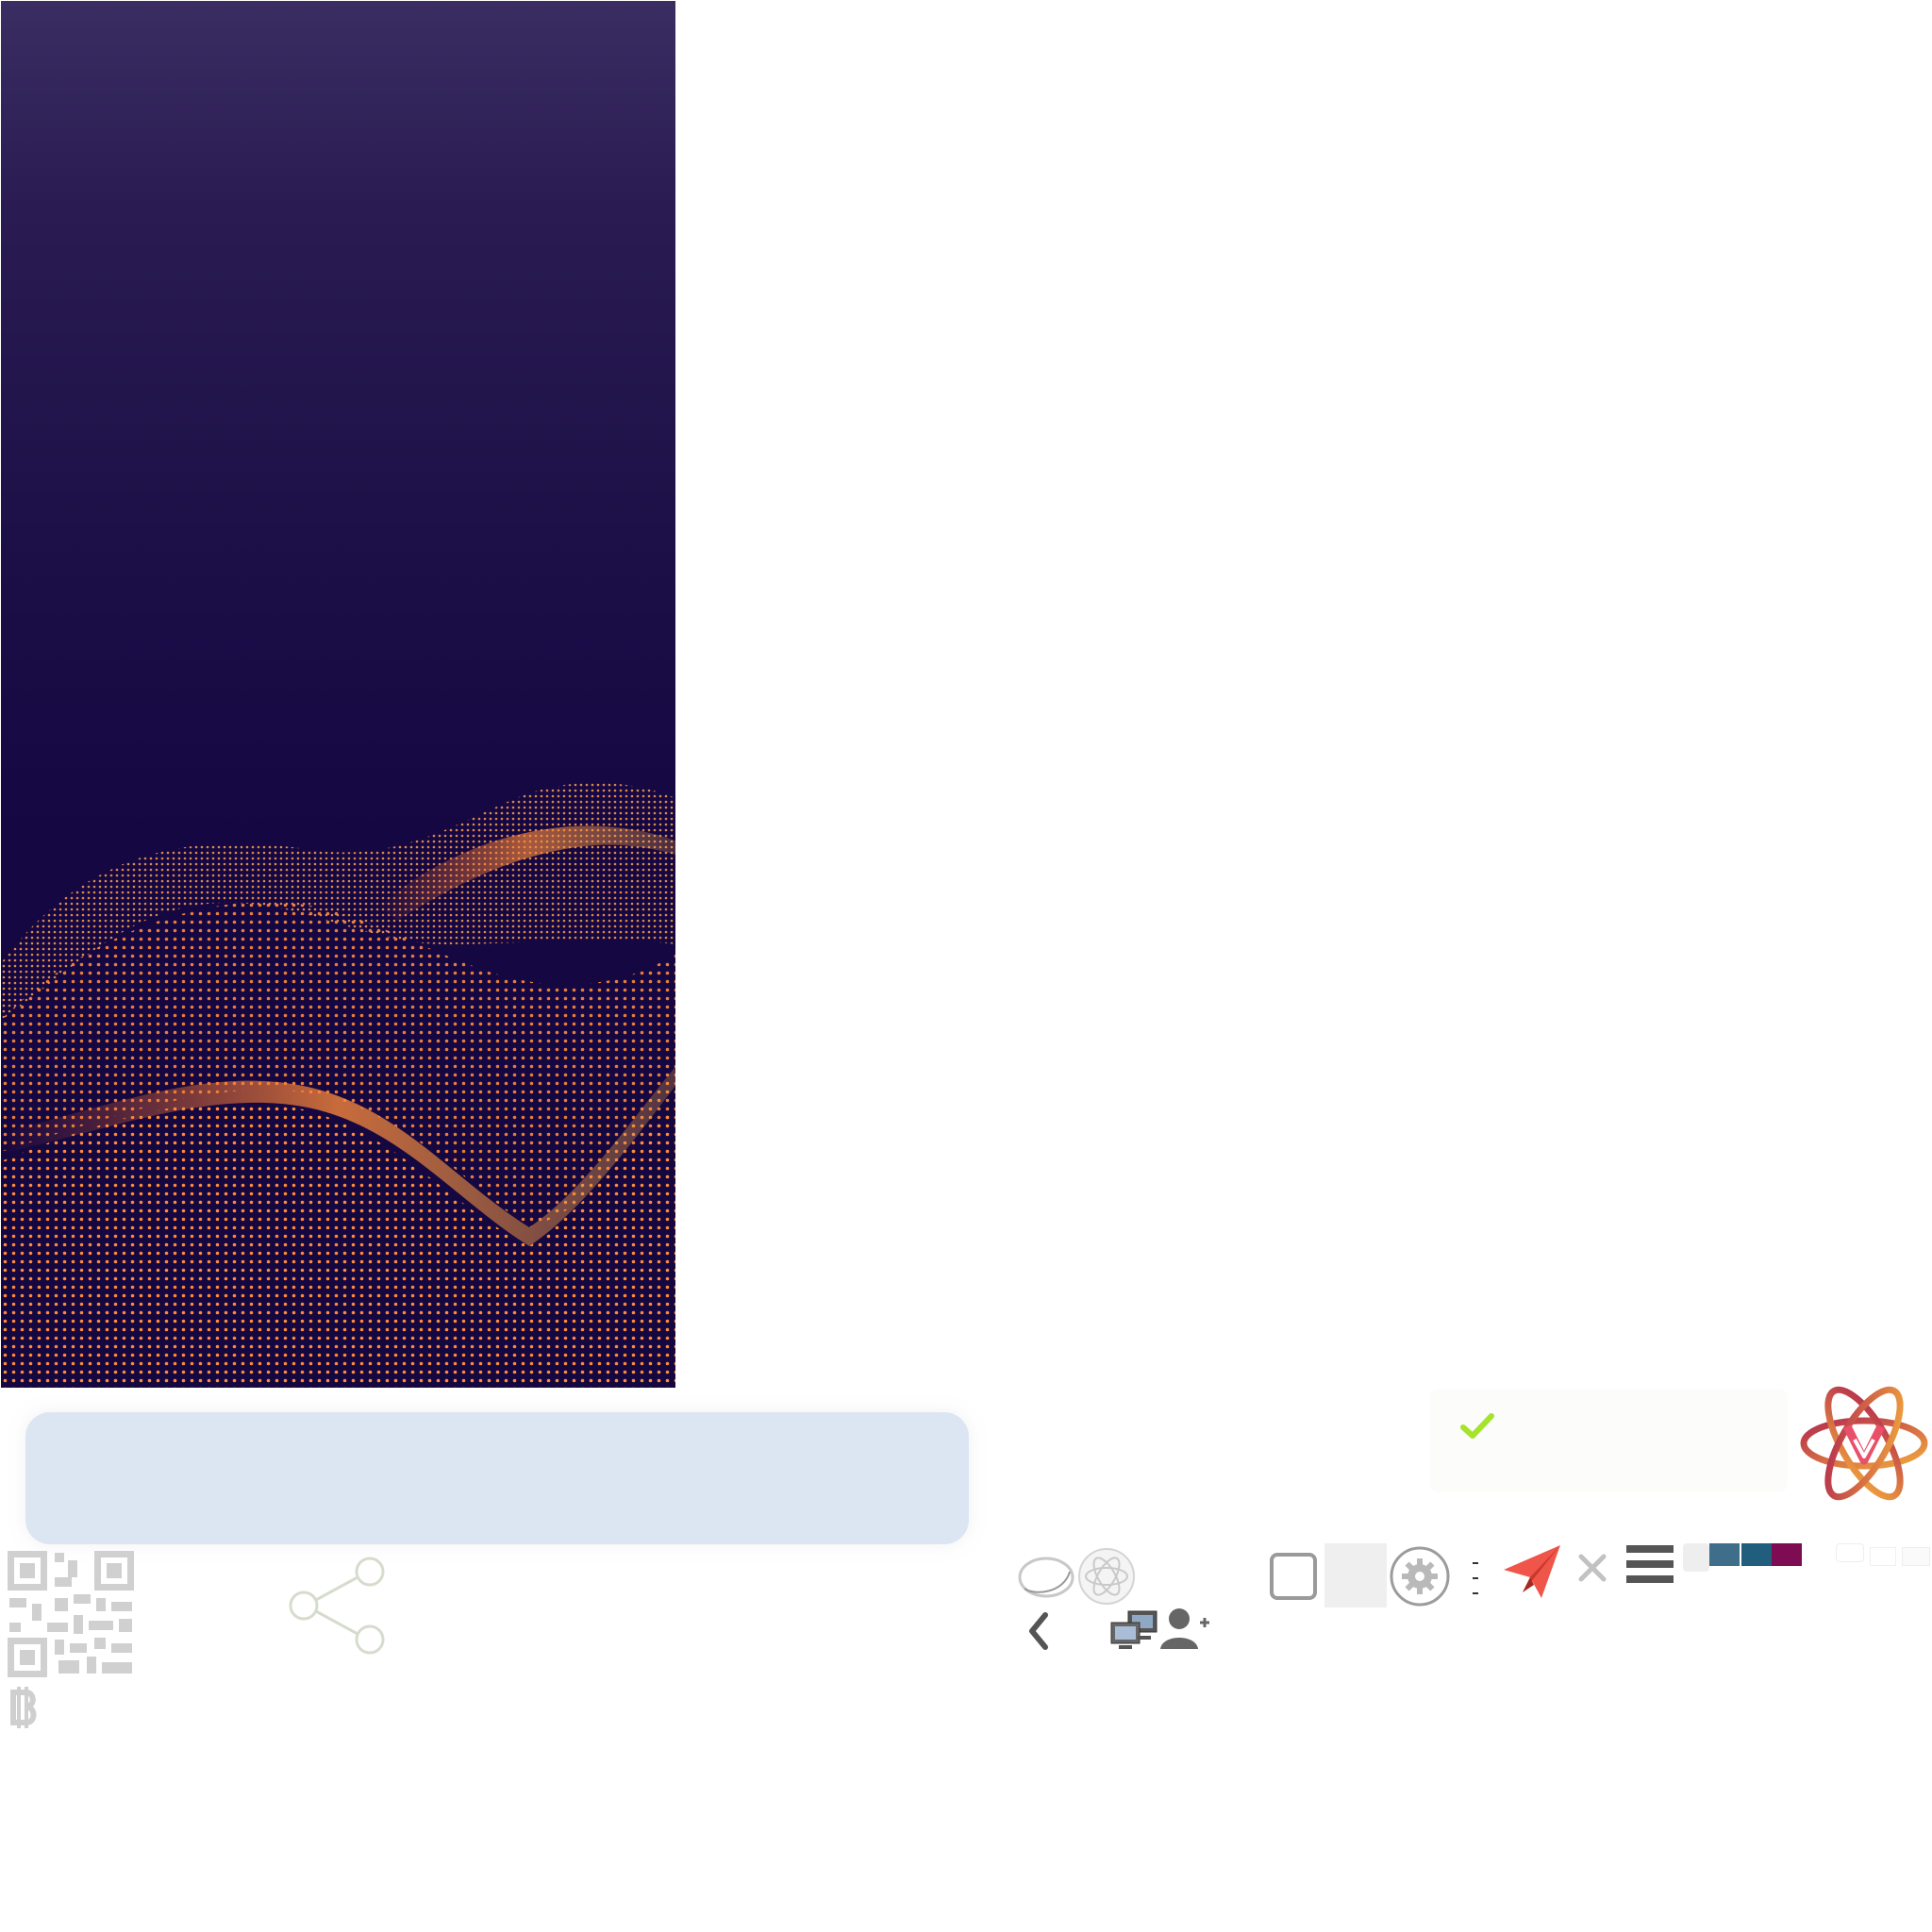  Describe the element at coordinates (1592, 1568) in the screenshot. I see `close-icon` at that location.